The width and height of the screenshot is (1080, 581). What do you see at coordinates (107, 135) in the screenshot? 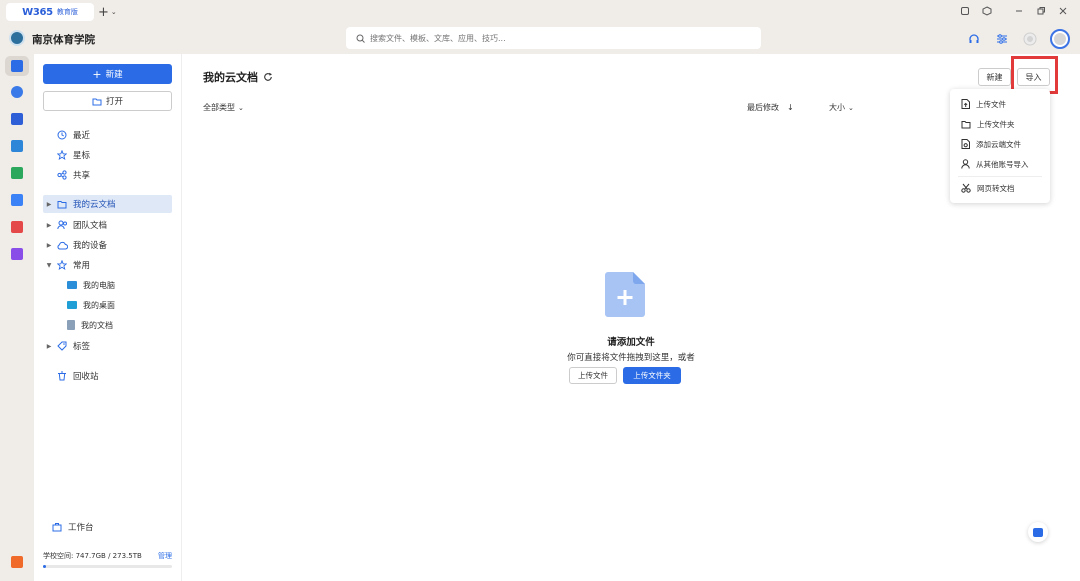
I see `sidebar-item-recent: 最近` at bounding box center [107, 135].